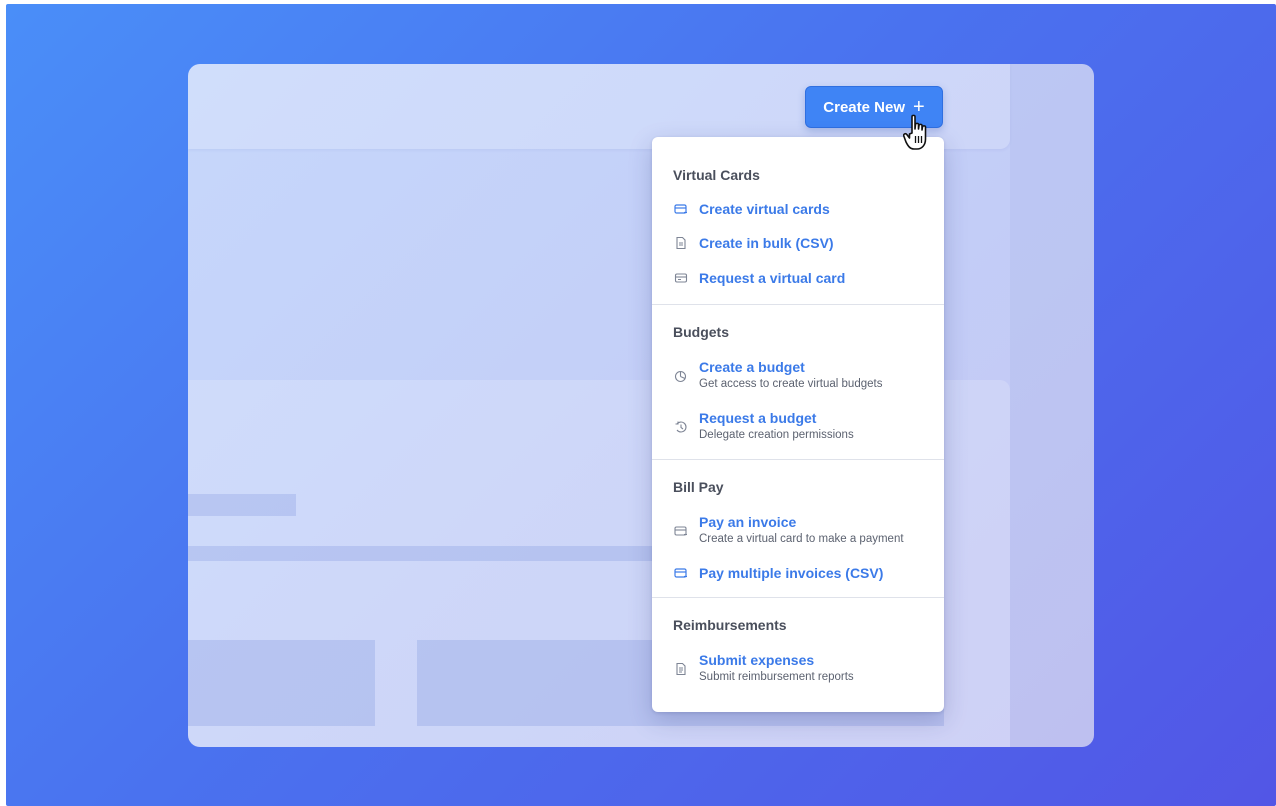 Image resolution: width=1276 pixels, height=806 pixels. I want to click on menu-item-label: Create virtual cards, so click(764, 209).